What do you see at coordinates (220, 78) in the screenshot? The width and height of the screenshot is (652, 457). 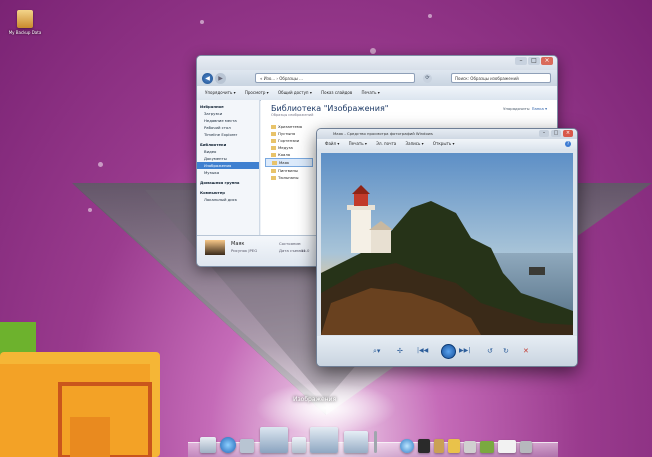 I see `forward-button: ▶` at bounding box center [220, 78].